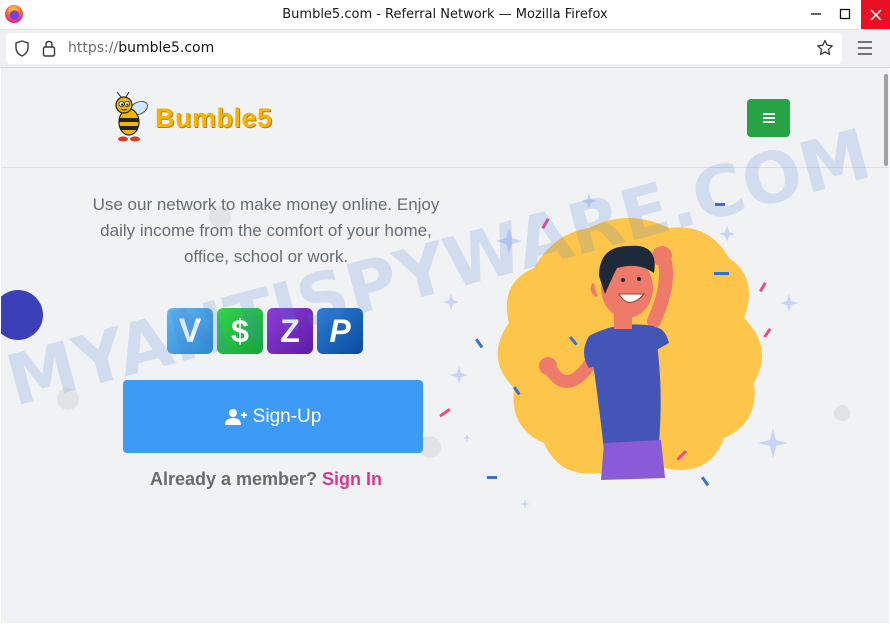  I want to click on maximize-button, so click(845, 14).